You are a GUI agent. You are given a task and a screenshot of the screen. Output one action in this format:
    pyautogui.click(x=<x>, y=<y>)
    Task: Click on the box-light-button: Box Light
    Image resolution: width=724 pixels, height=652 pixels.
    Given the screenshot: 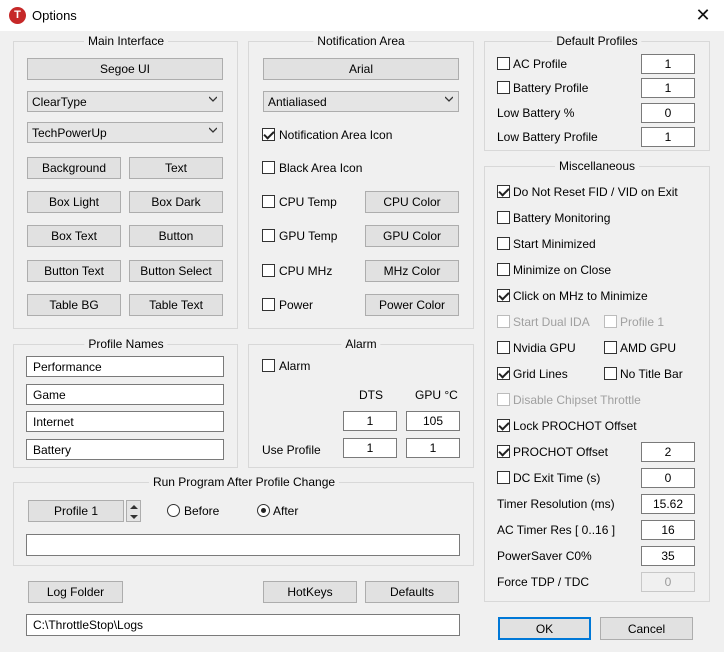 What is the action you would take?
    pyautogui.click(x=74, y=202)
    